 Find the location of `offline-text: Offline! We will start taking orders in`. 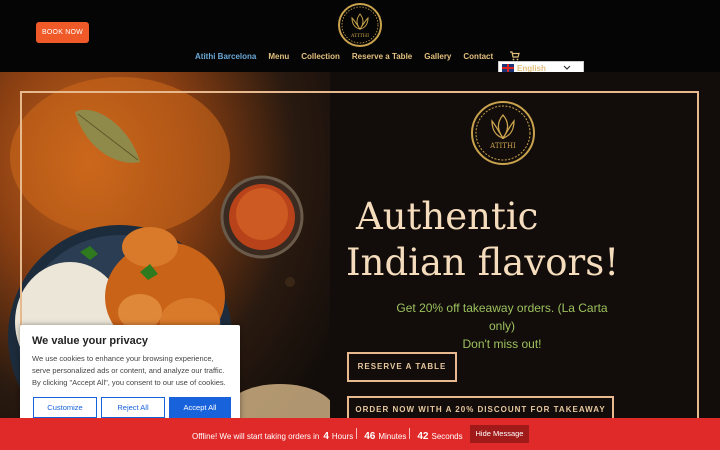

offline-text: Offline! We will start taking orders in is located at coordinates (256, 436).